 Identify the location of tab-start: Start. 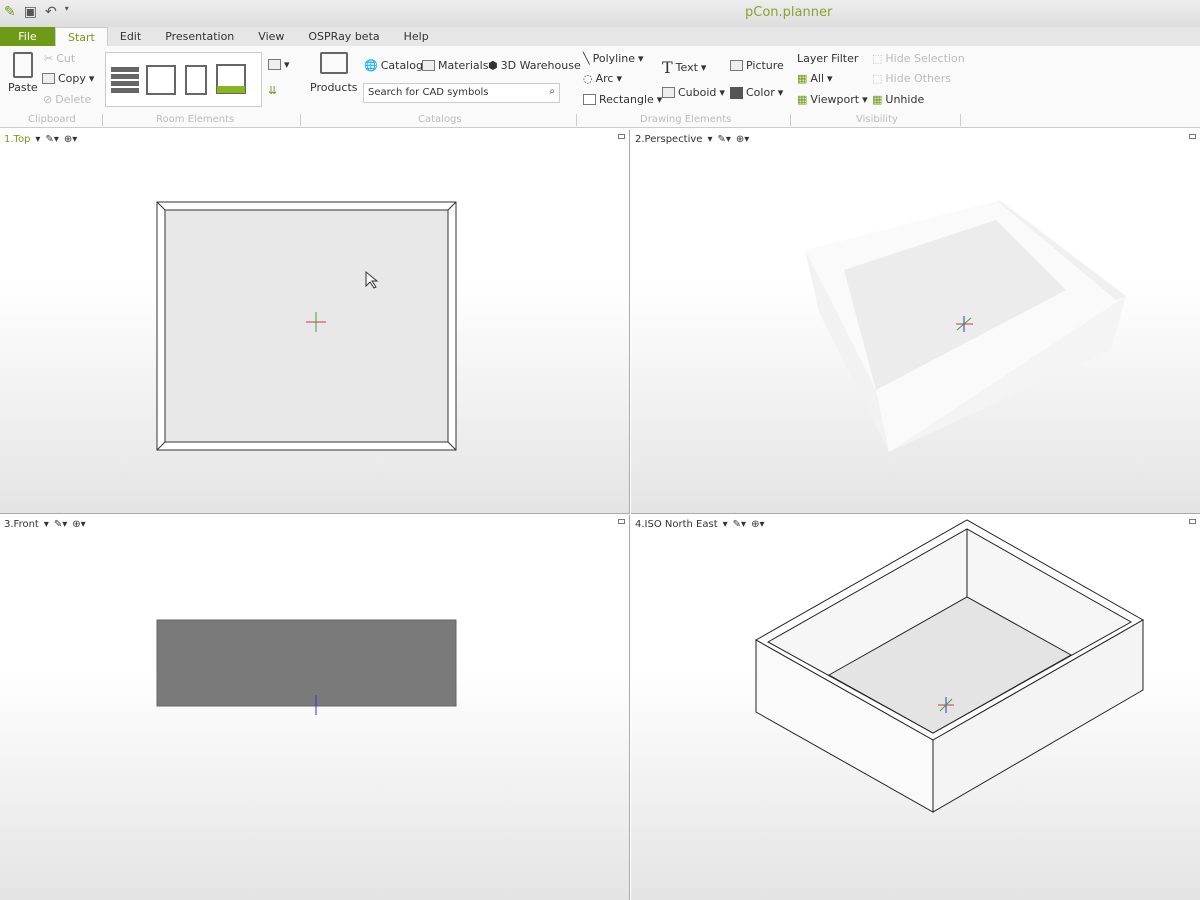
(81, 37).